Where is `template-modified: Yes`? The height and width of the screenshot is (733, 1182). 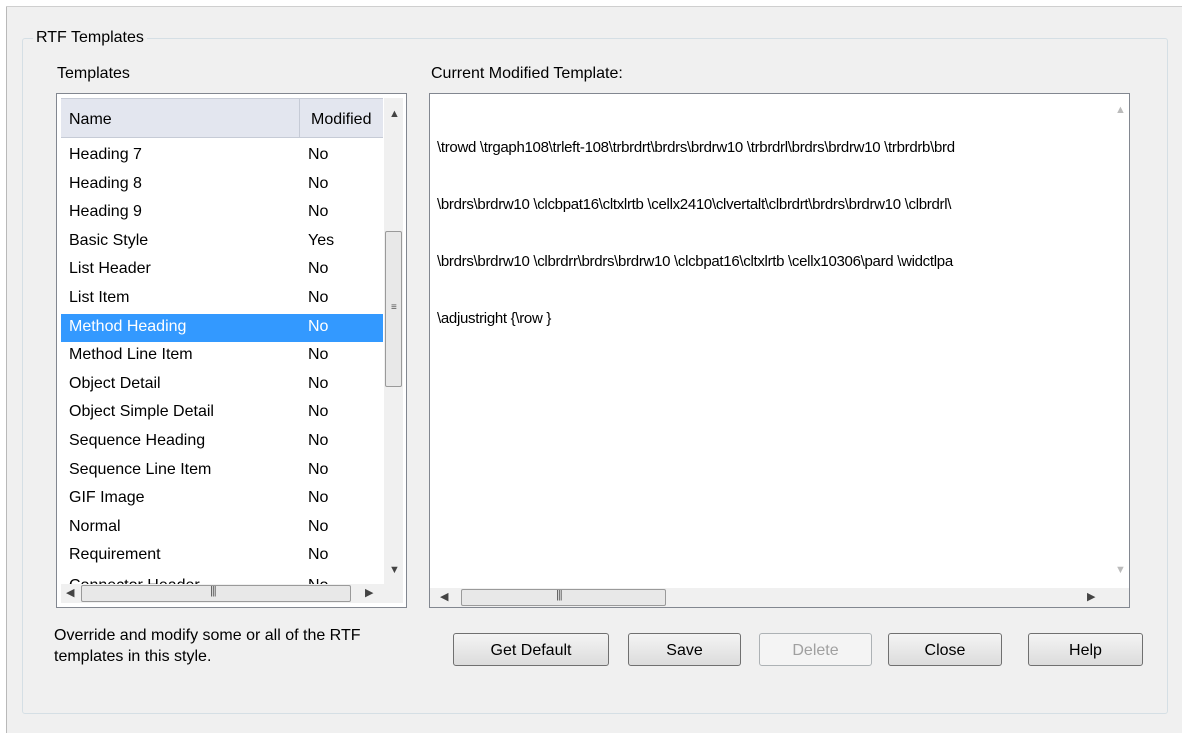 template-modified: Yes is located at coordinates (321, 240).